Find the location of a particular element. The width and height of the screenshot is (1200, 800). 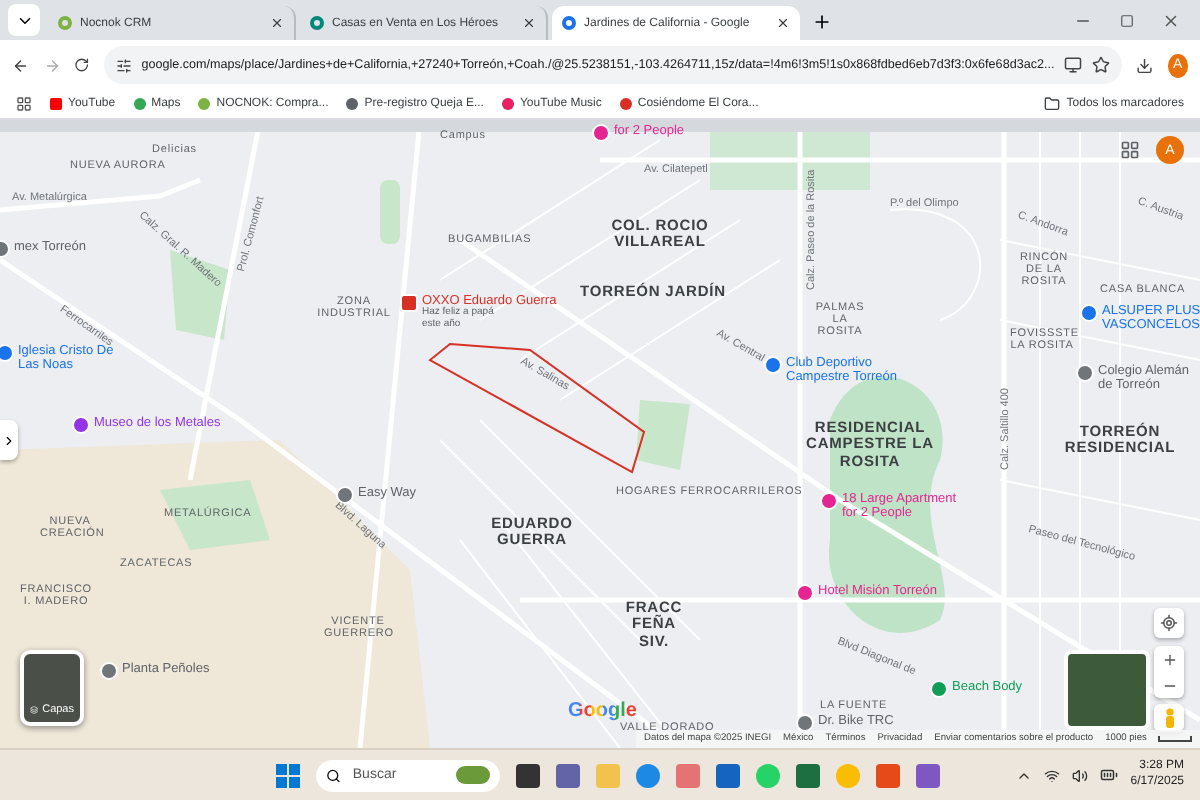

my-location-button is located at coordinates (1169, 623).